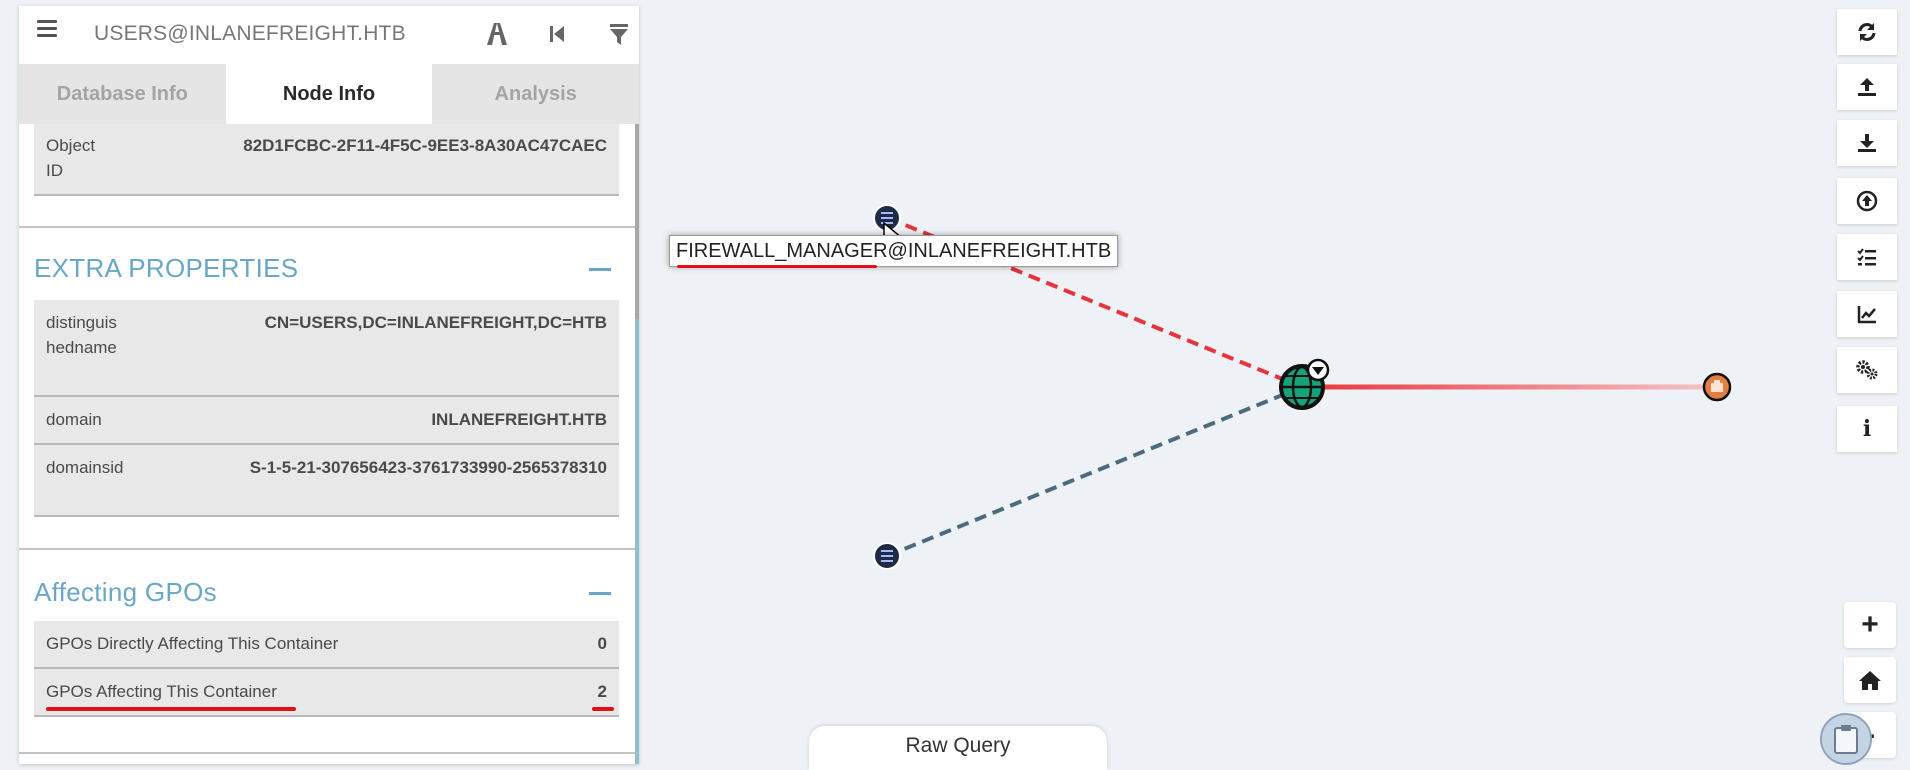  What do you see at coordinates (519, 419) in the screenshot?
I see `property-value: INLANEFREIGHT.HTB` at bounding box center [519, 419].